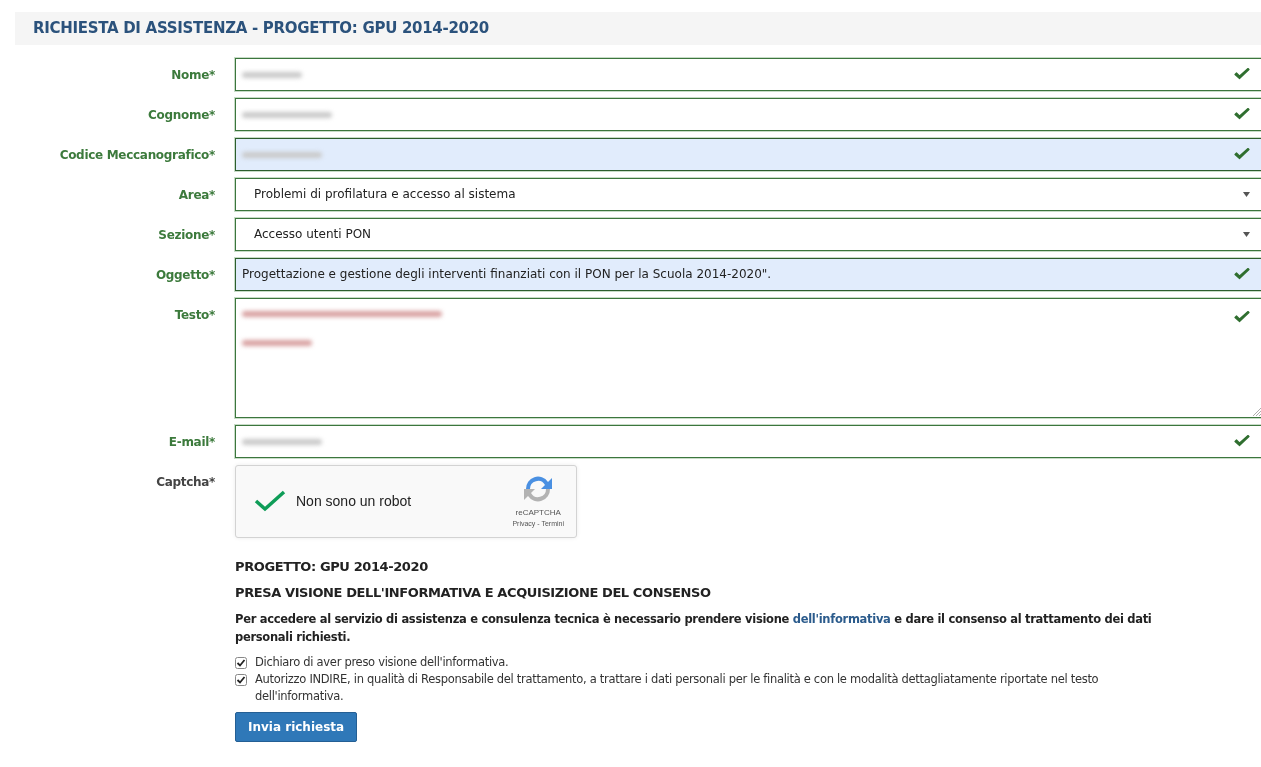  I want to click on field-label: Captcha*, so click(185, 482).